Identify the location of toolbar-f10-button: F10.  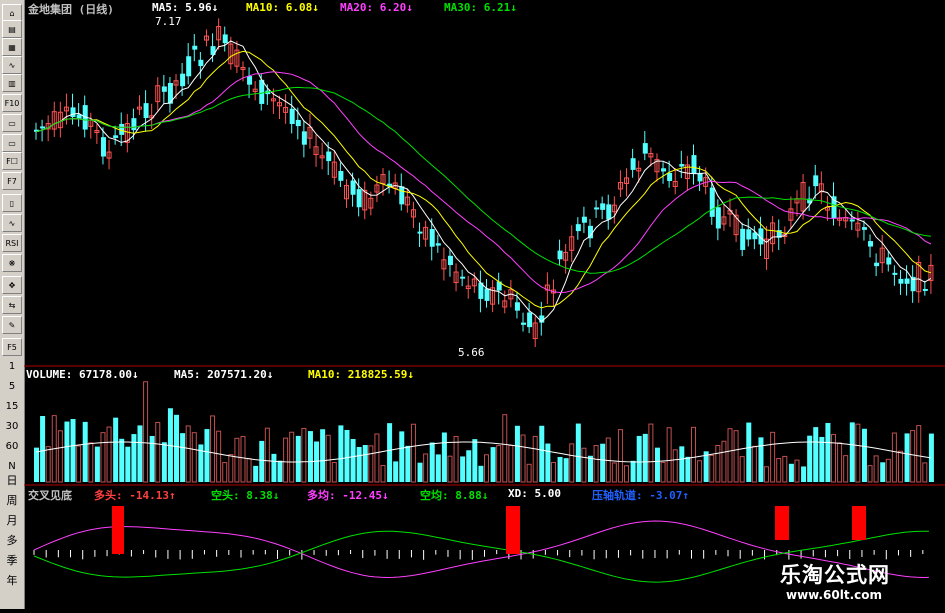
(12, 103).